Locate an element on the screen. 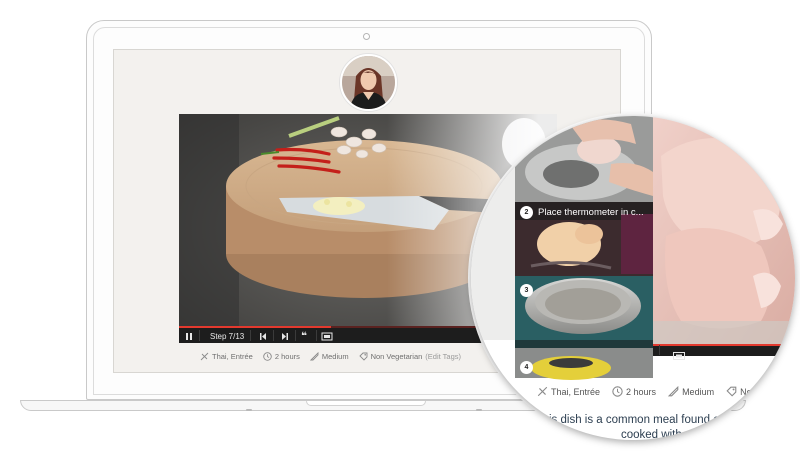 This screenshot has height=466, width=800. edit-tags-link: (Edit Tags) is located at coordinates (443, 356).